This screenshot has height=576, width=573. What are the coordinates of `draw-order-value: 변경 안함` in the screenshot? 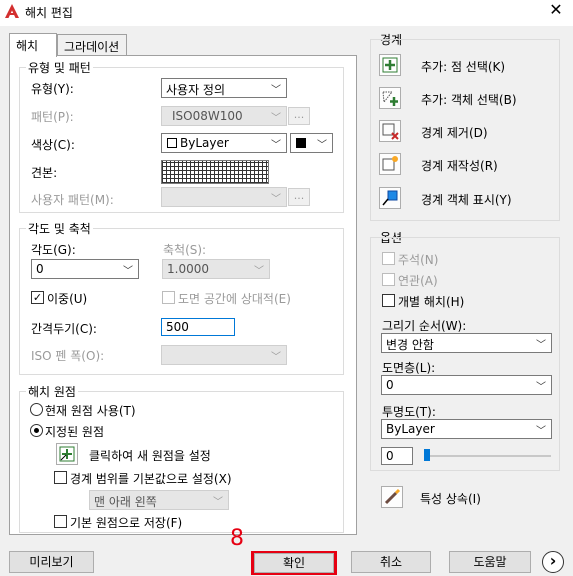 It's located at (410, 345).